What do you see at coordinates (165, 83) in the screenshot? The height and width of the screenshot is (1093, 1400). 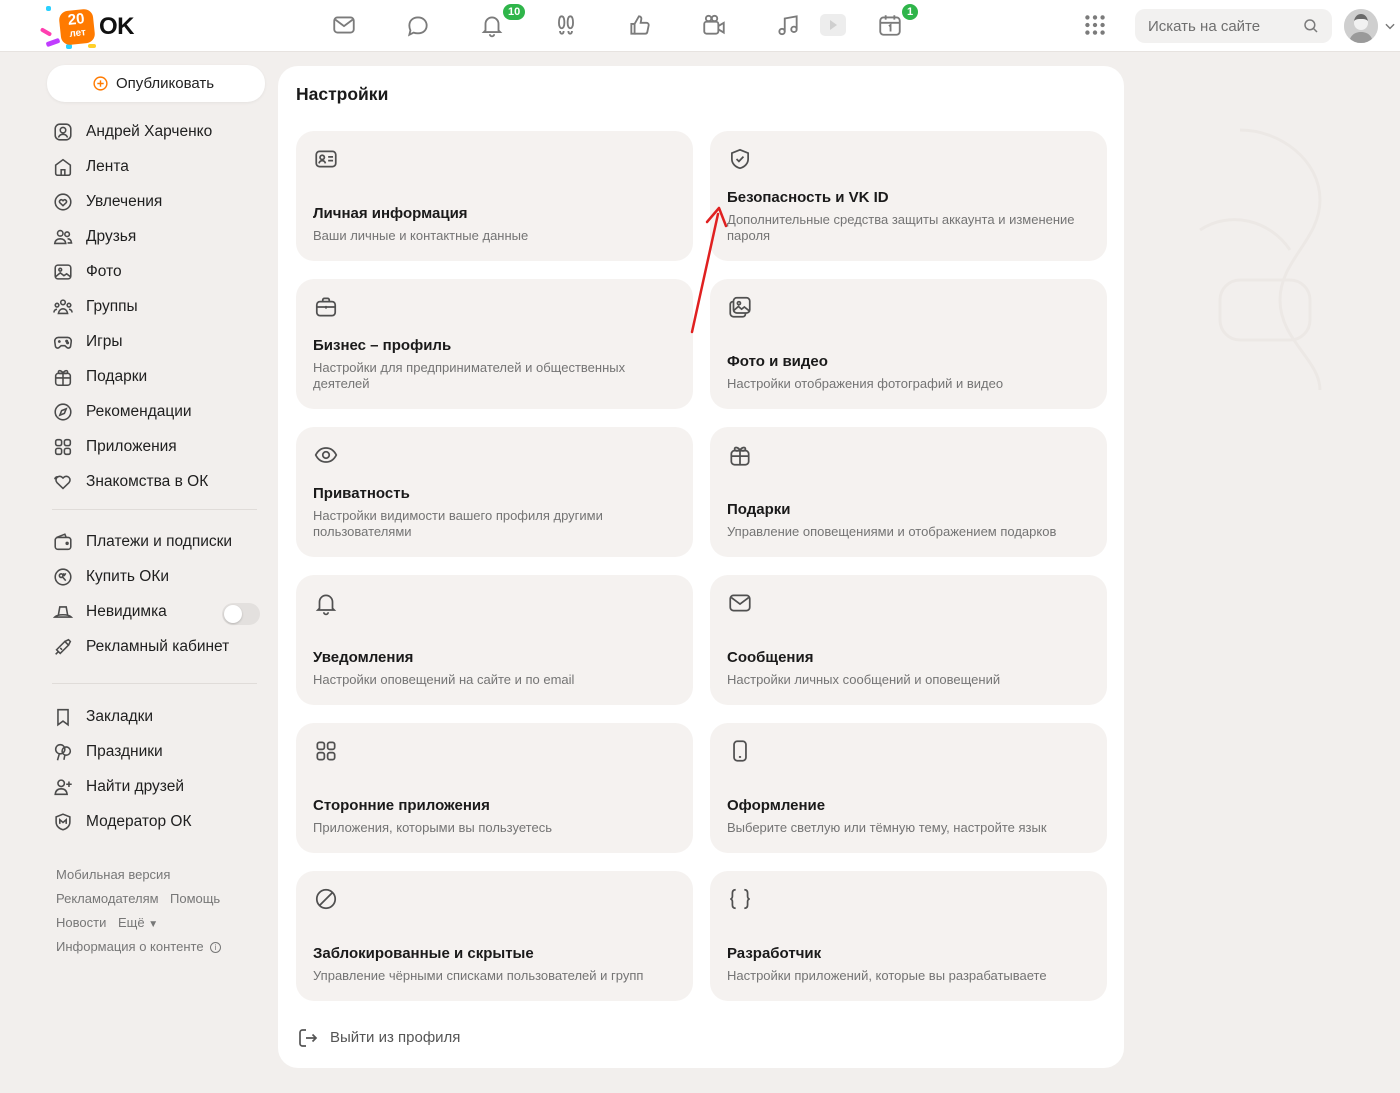 I see `publish-label: Опубликовать` at bounding box center [165, 83].